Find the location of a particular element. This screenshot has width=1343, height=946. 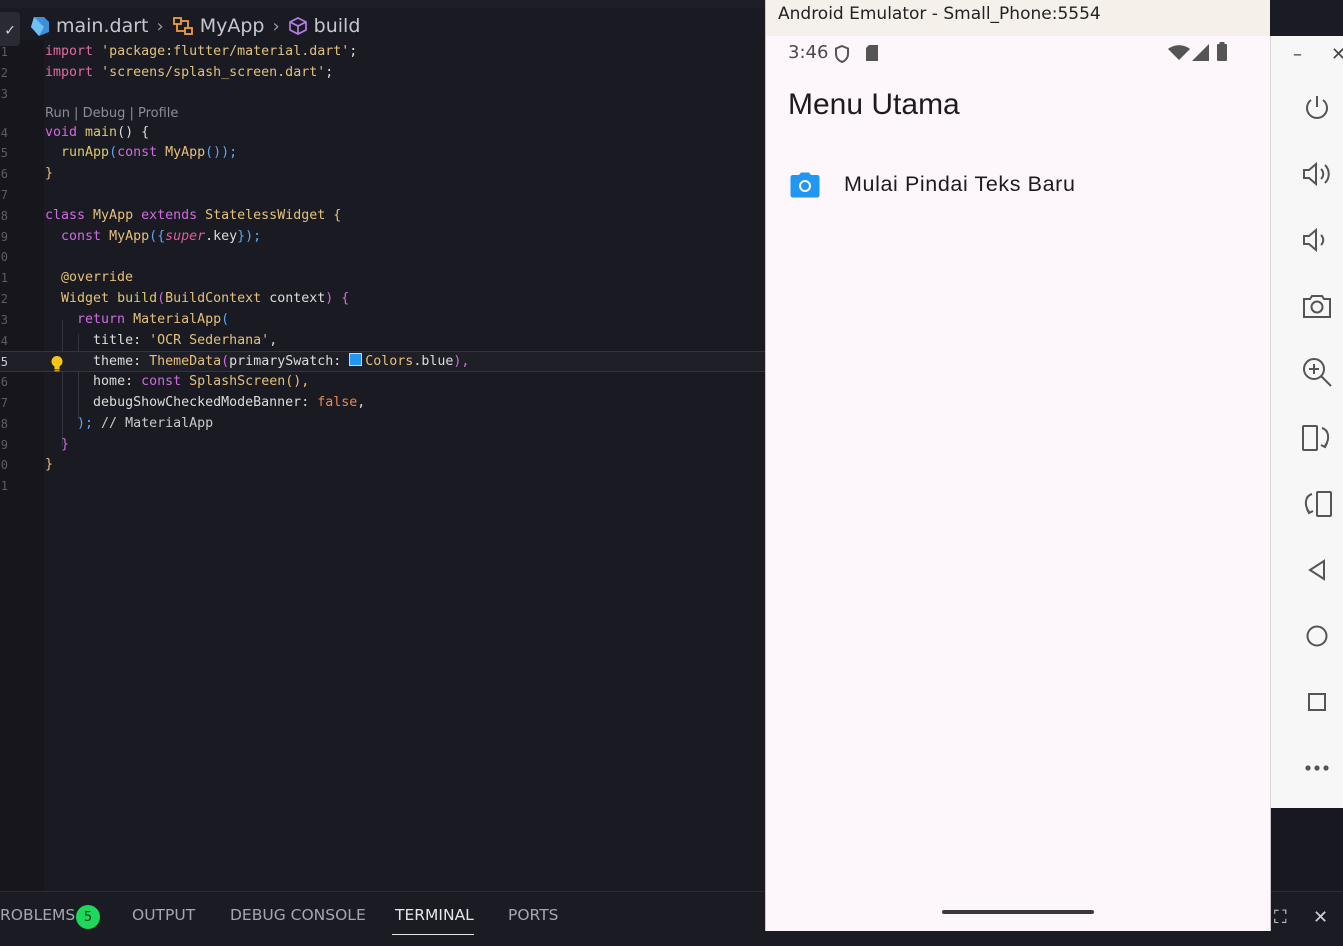

zoom-in-icon is located at coordinates (1317, 372).